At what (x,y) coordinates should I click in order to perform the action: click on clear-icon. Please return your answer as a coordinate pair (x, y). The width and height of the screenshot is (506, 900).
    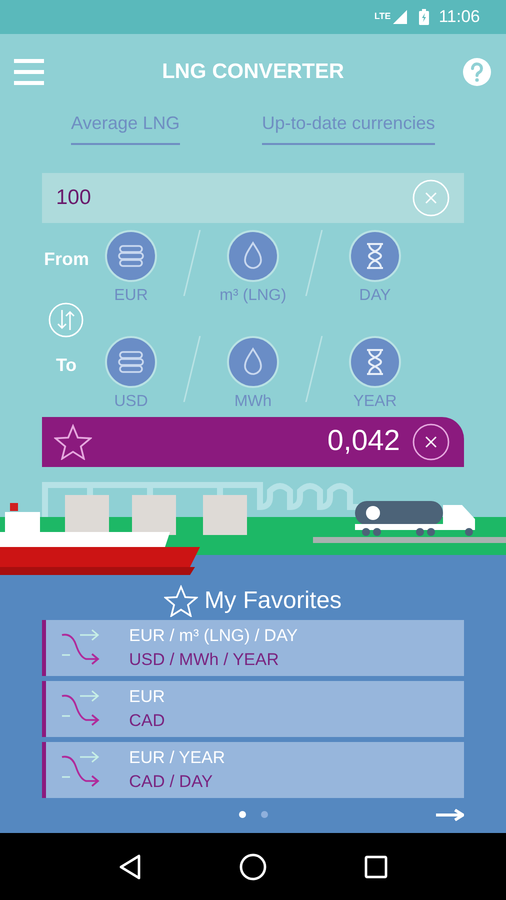
    Looking at the image, I should click on (431, 442).